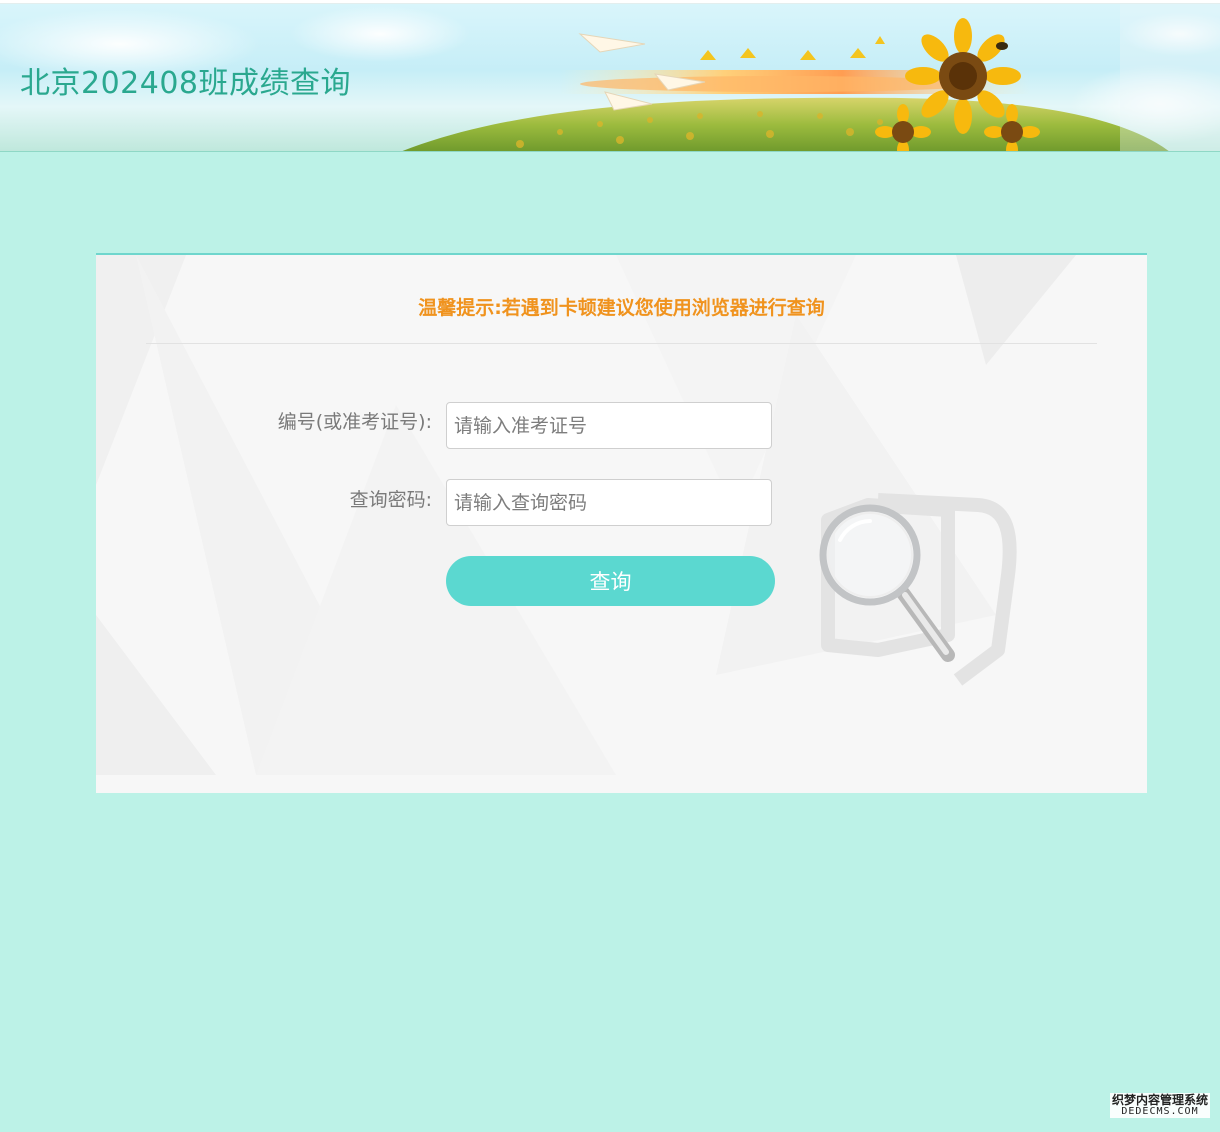 This screenshot has height=1132, width=1220. I want to click on watermark-line1: 织梦内容管理系统, so click(1159, 1099).